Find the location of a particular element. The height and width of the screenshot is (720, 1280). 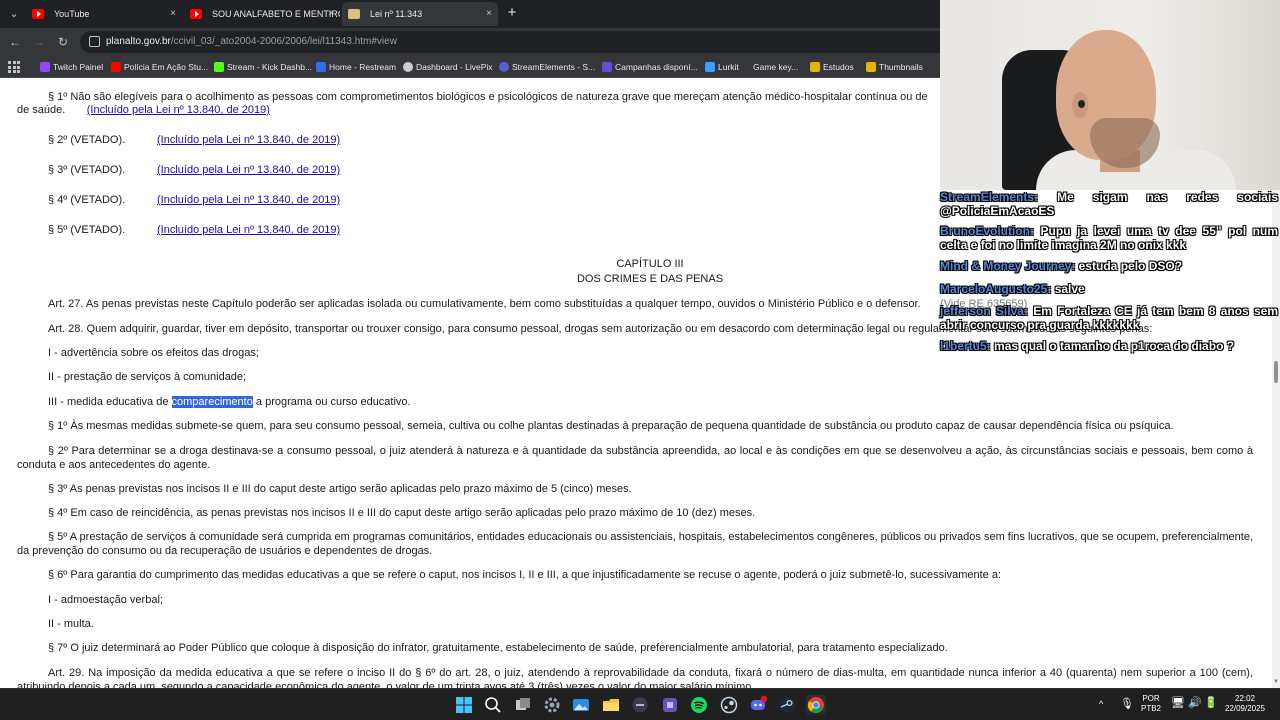

steam-client-icon is located at coordinates (787, 705).